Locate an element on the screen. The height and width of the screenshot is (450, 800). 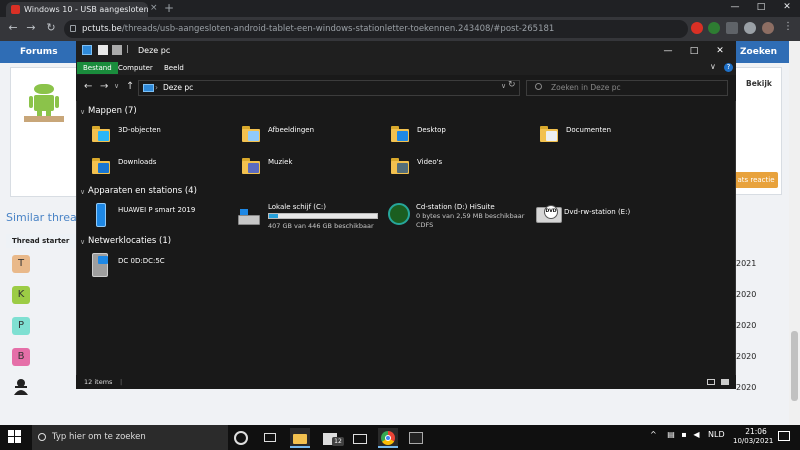
folder-documents: Documenten is located at coordinates (608, 138).